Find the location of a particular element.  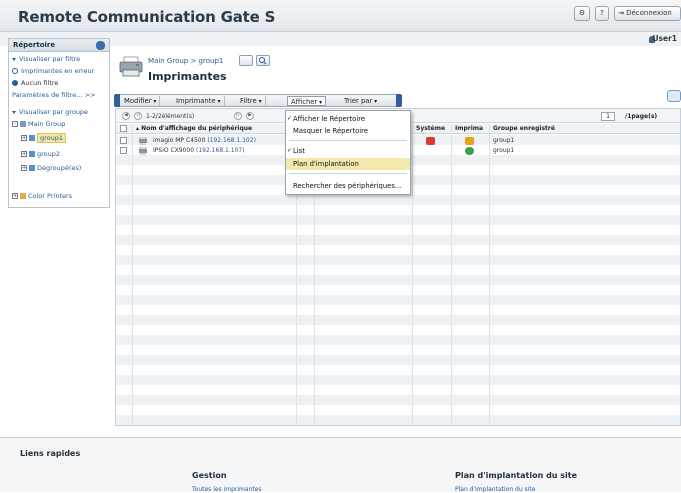

menu-item-list: List is located at coordinates (348, 151).